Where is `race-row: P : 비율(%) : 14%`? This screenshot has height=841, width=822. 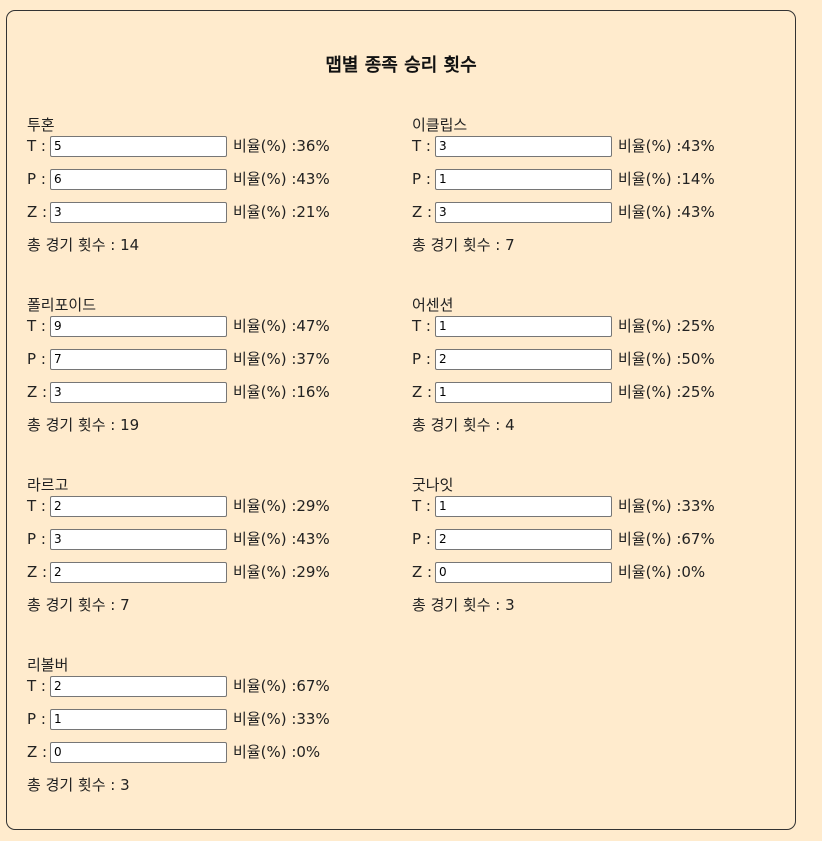
race-row: P : 비율(%) : 14% is located at coordinates (592, 179).